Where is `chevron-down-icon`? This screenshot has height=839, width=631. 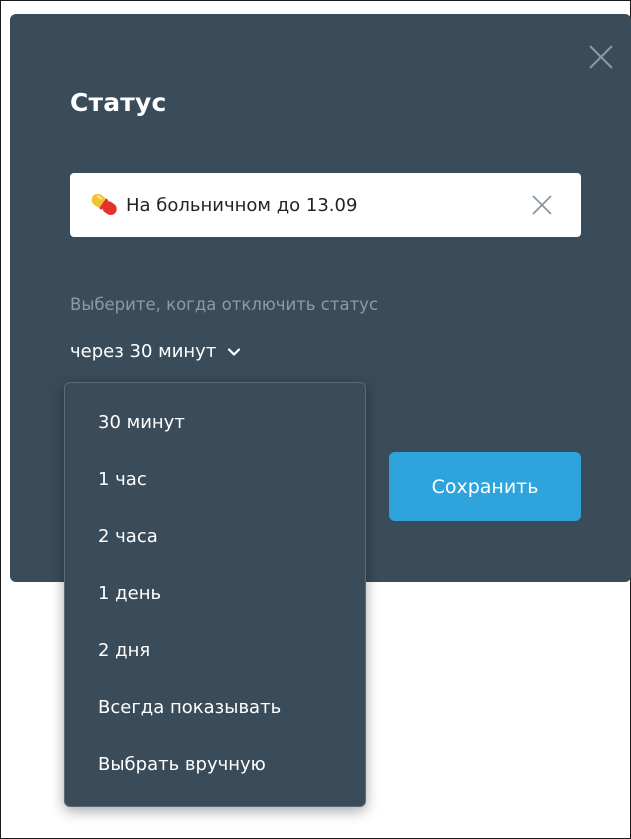
chevron-down-icon is located at coordinates (234, 351).